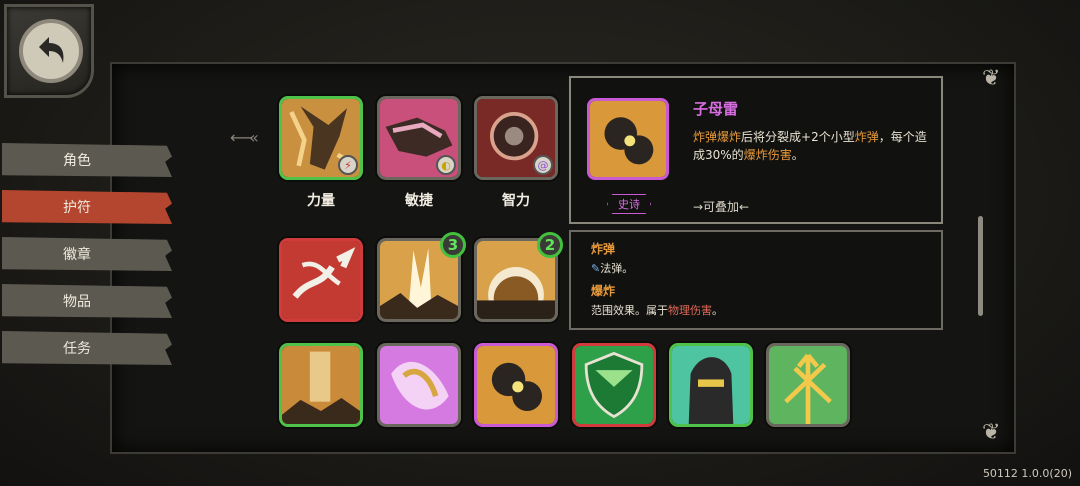 Image resolution: width=1080 pixels, height=486 pixels. What do you see at coordinates (550, 245) in the screenshot?
I see `stack-count-badge: 2` at bounding box center [550, 245].